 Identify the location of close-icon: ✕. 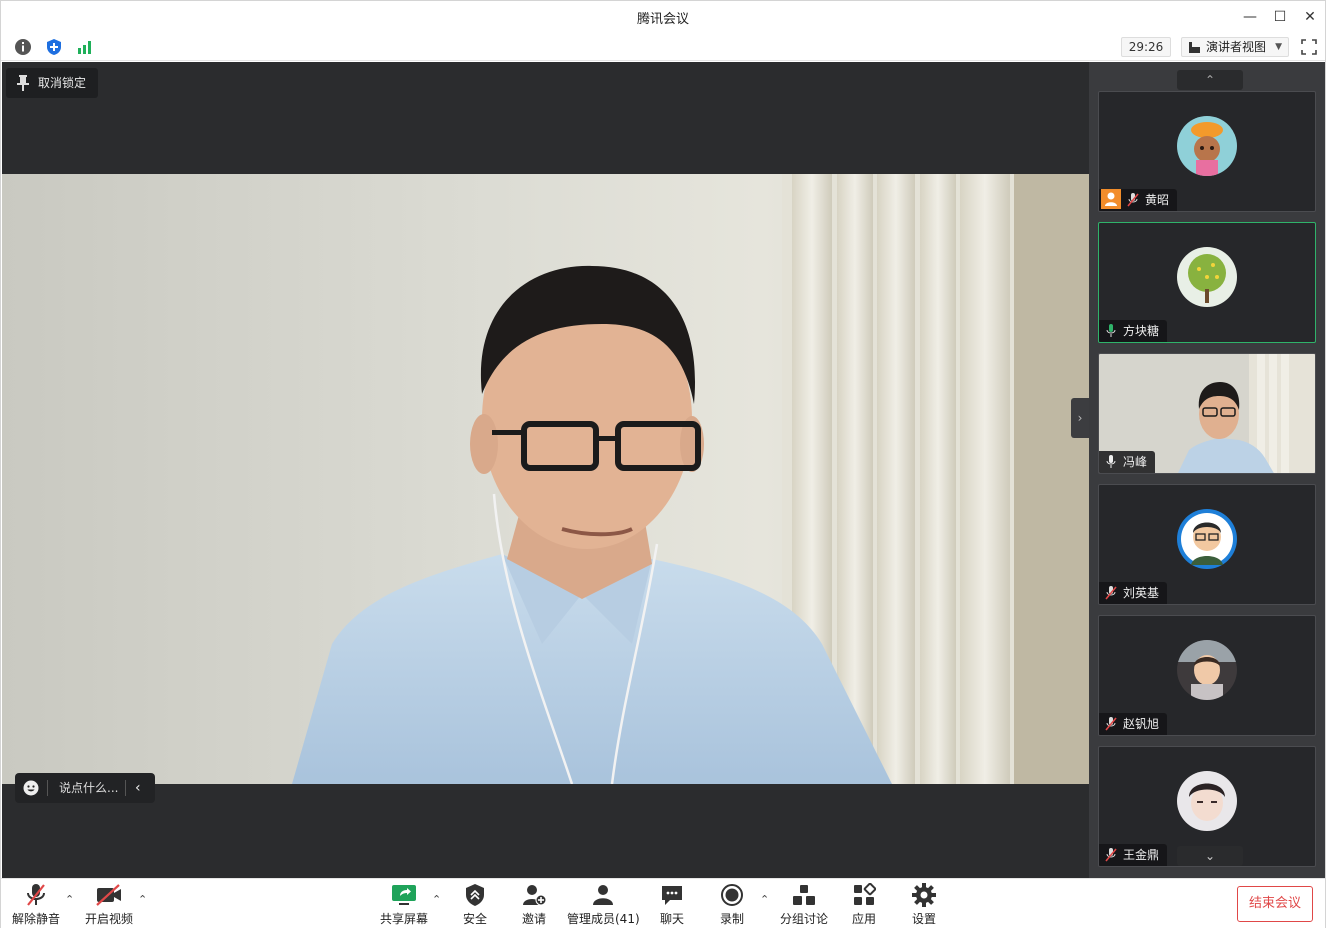
(1310, 17).